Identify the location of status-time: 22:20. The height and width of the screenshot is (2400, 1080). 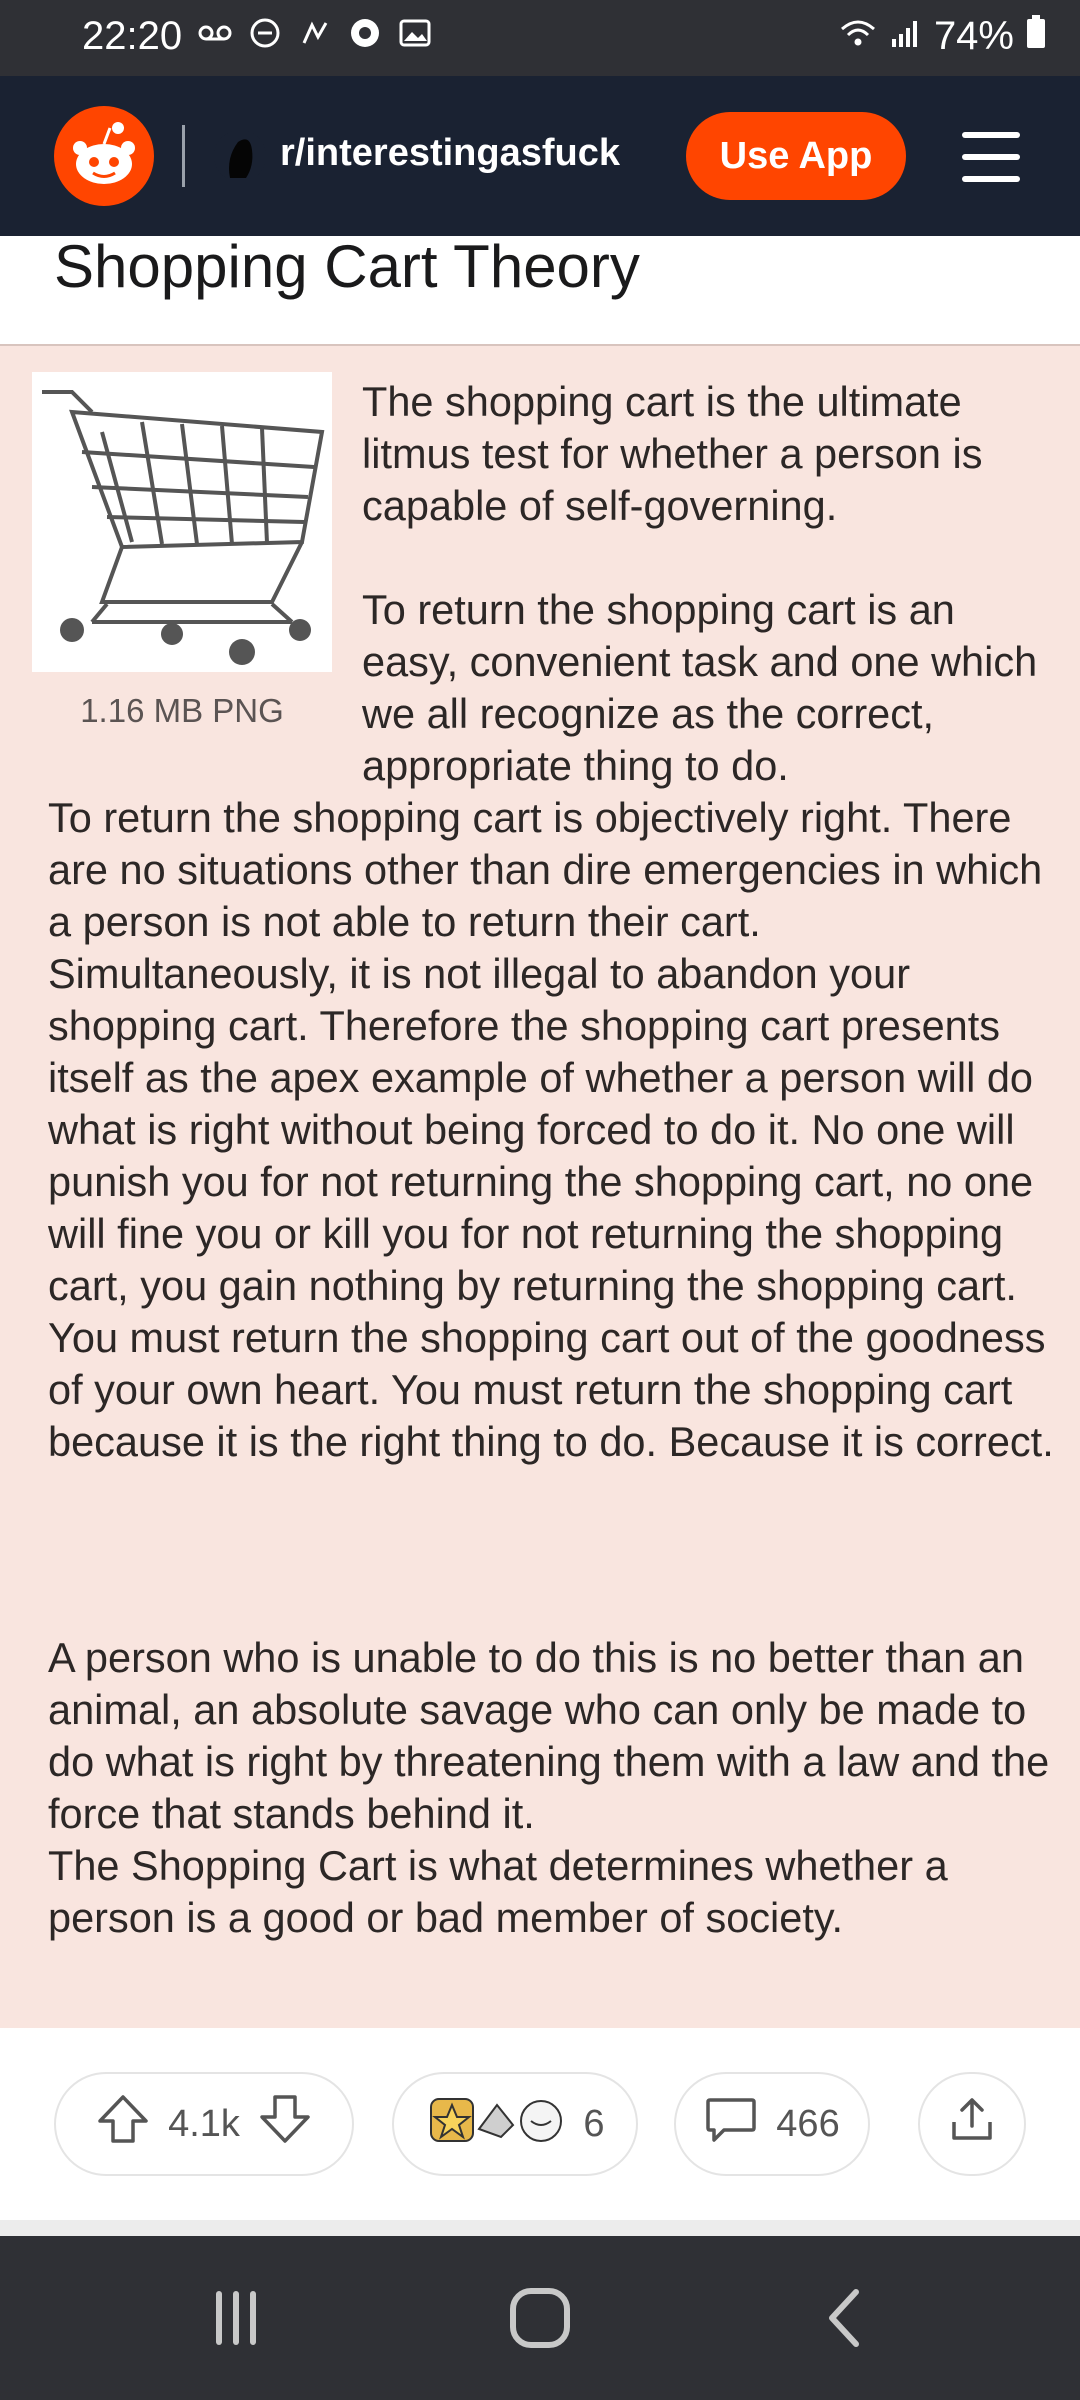
(132, 36).